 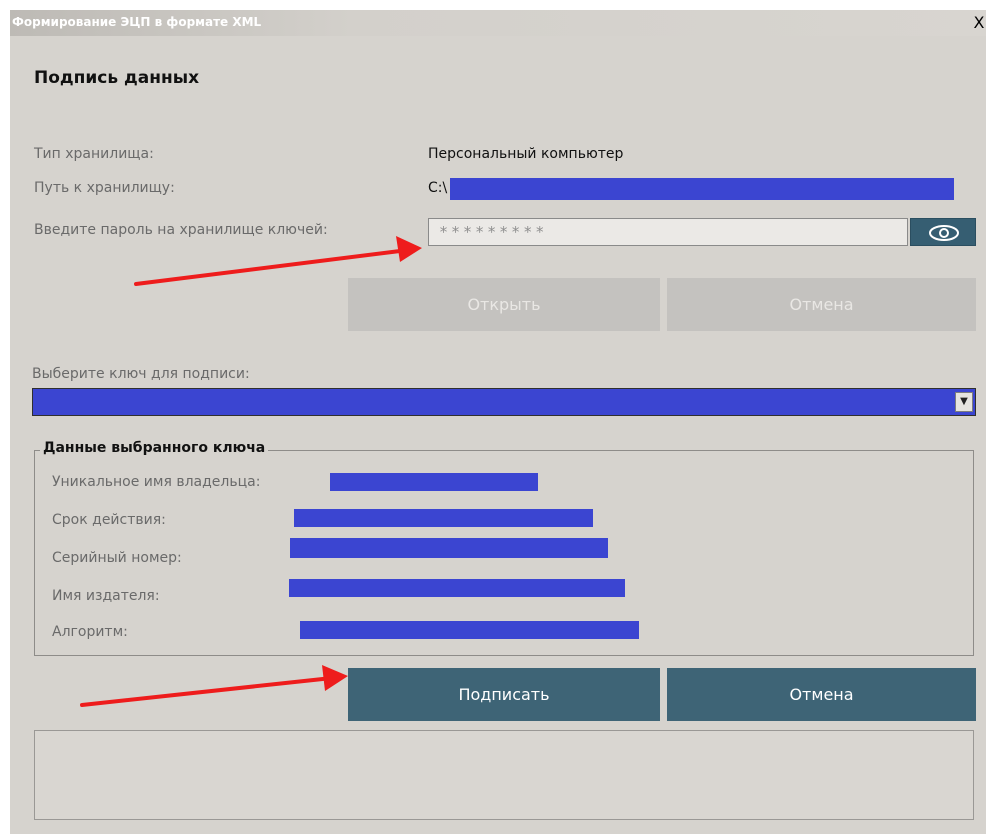 What do you see at coordinates (443, 518) in the screenshot?
I see `redacted-validity` at bounding box center [443, 518].